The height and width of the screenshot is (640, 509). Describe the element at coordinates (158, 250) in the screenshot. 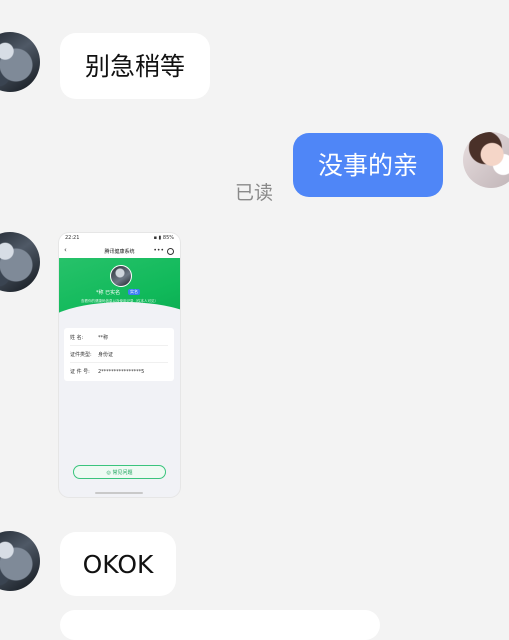

I see `more-icon: •••` at that location.